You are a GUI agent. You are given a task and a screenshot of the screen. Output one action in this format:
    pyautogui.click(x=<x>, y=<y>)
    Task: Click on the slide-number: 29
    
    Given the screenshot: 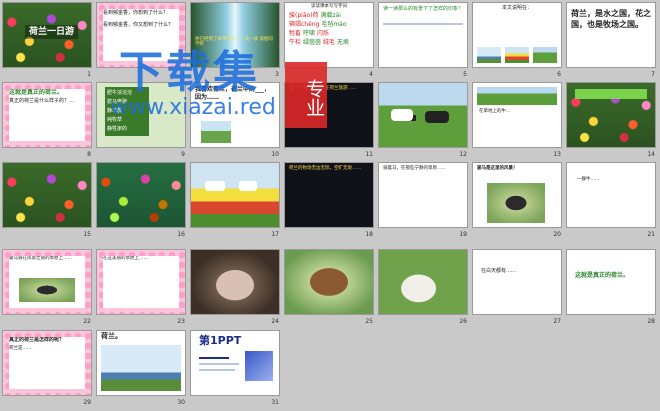 What is the action you would take?
    pyautogui.click(x=87, y=402)
    